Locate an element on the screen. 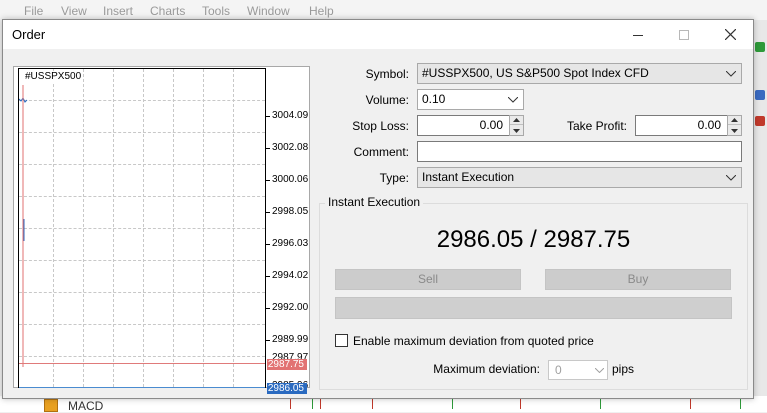 Image resolution: width=767 pixels, height=413 pixels. chart-symbol-label: #USSPX500 is located at coordinates (53, 76).